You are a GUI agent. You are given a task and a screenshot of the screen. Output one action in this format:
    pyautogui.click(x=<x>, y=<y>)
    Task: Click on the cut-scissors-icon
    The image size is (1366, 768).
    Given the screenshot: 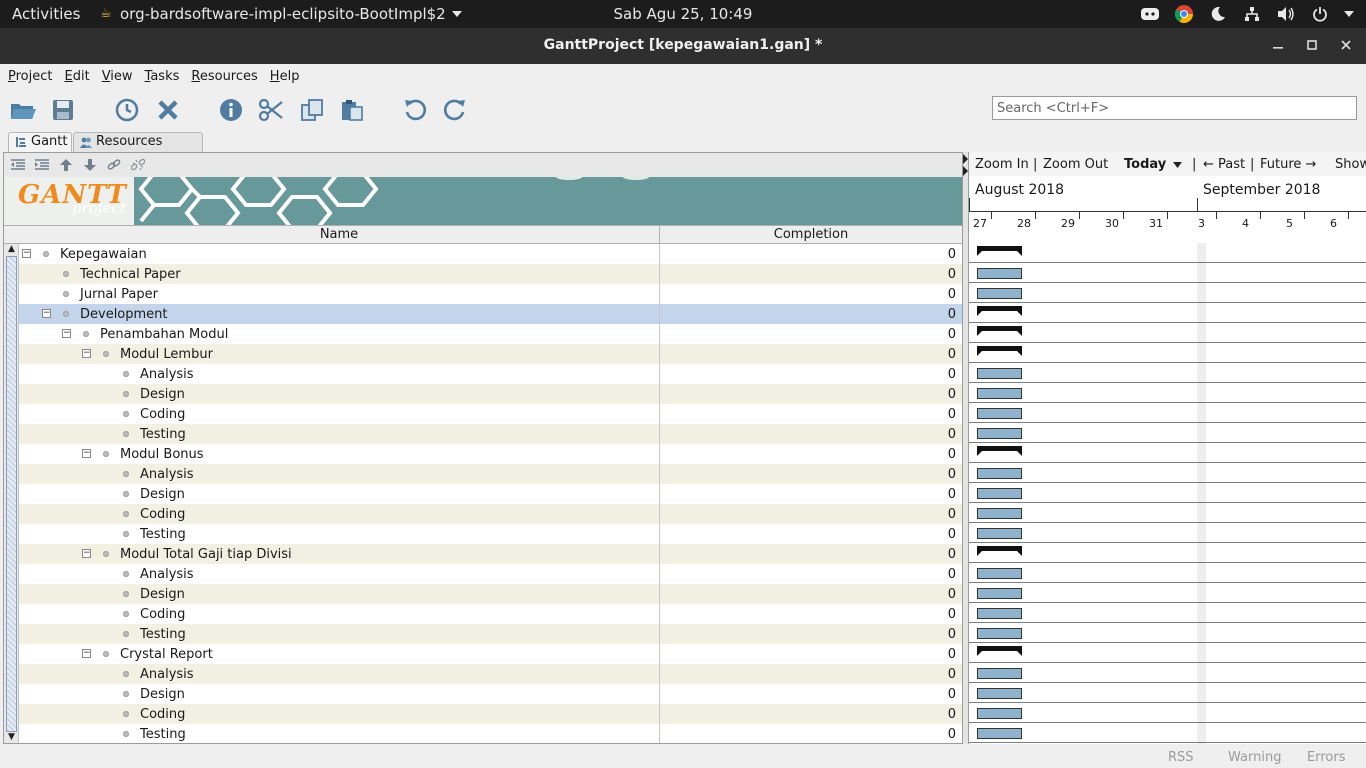 What is the action you would take?
    pyautogui.click(x=271, y=110)
    